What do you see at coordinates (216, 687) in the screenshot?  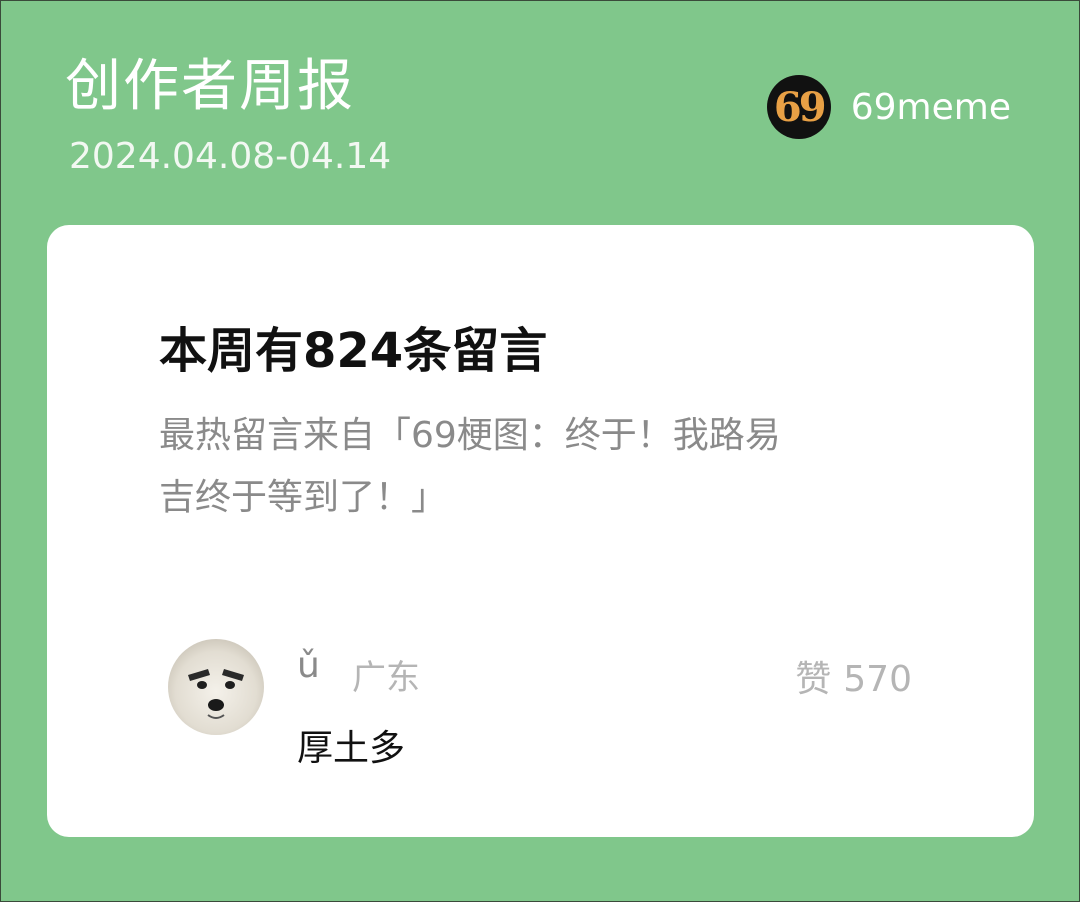 I see `avatar` at bounding box center [216, 687].